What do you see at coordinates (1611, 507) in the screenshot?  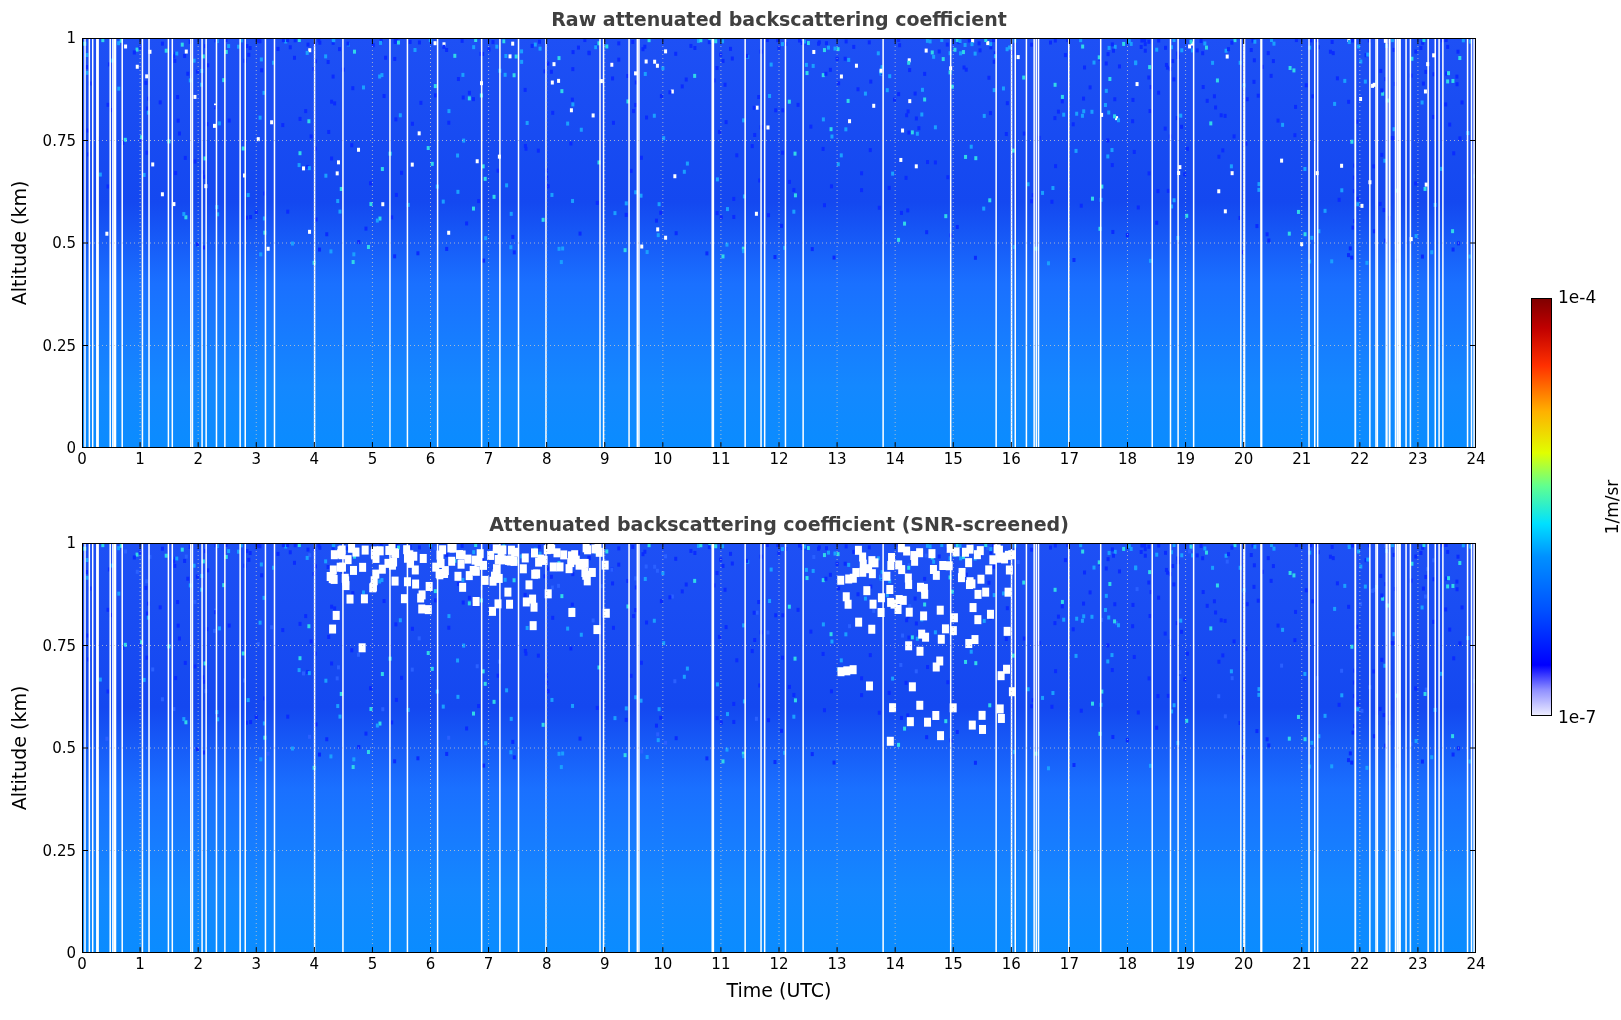 I see `colorbar-label: 1/m/sr` at bounding box center [1611, 507].